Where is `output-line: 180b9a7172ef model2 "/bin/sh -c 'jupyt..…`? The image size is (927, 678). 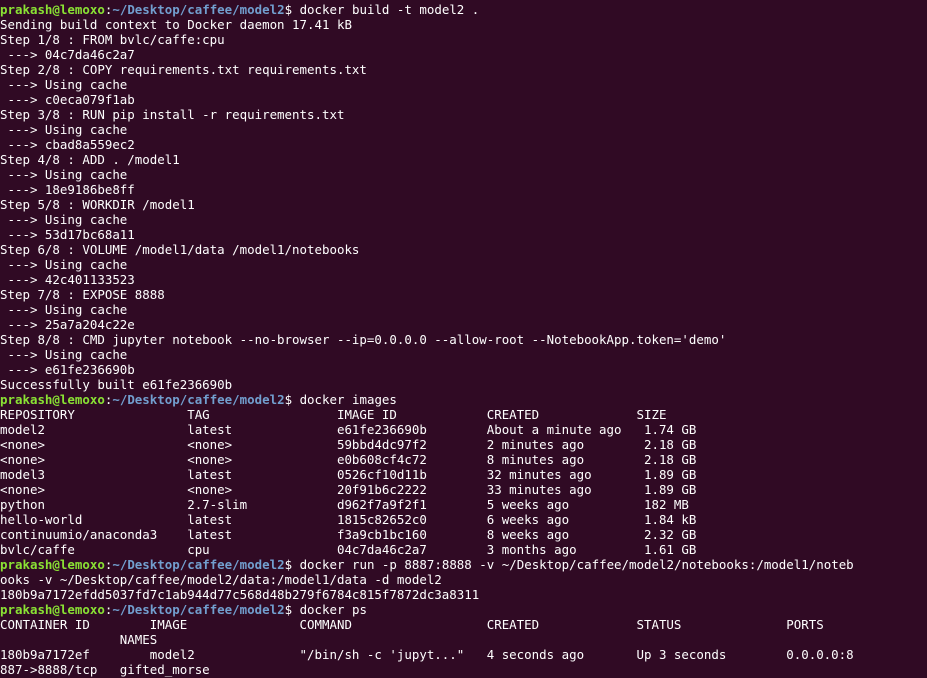 output-line: 180b9a7172ef model2 "/bin/sh -c 'jupyt..… is located at coordinates (427, 654).